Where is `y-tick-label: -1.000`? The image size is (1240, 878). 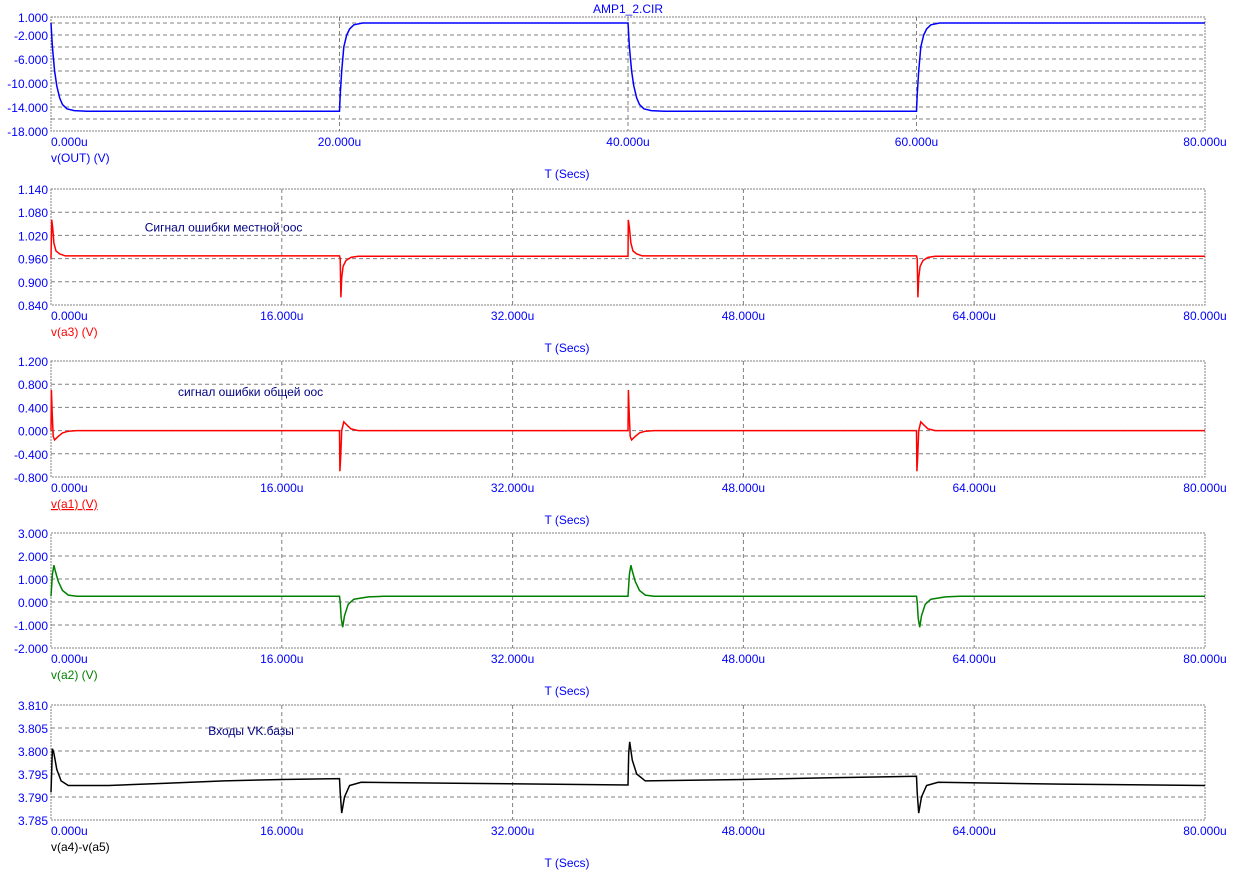 y-tick-label: -1.000 is located at coordinates (31, 626).